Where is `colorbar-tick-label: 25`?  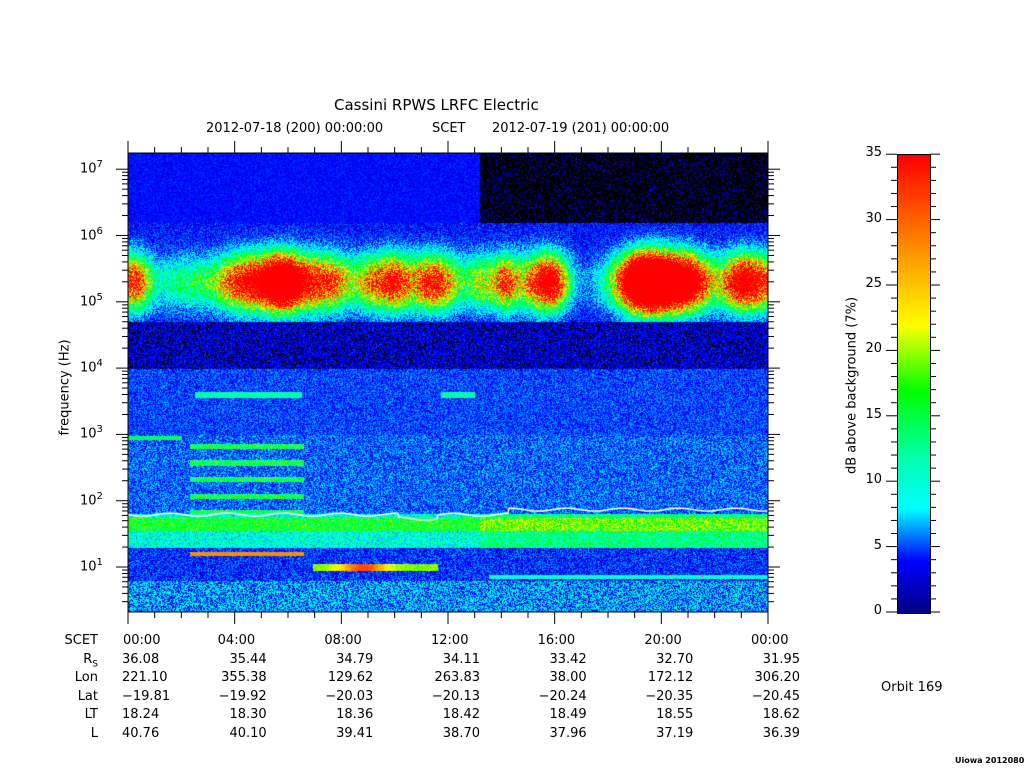
colorbar-tick-label: 25 is located at coordinates (873, 283).